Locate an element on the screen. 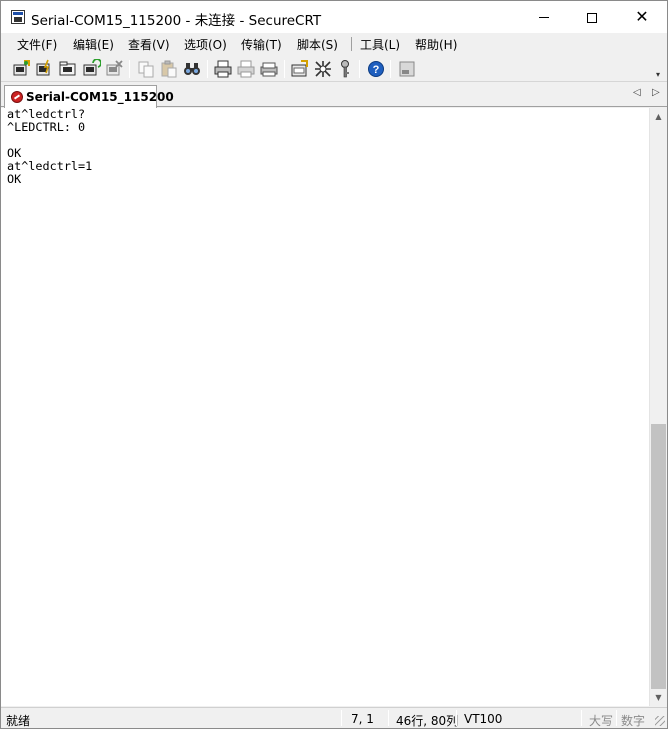 The height and width of the screenshot is (729, 668). toolbar-overflow-icon: ▾ is located at coordinates (660, 75).